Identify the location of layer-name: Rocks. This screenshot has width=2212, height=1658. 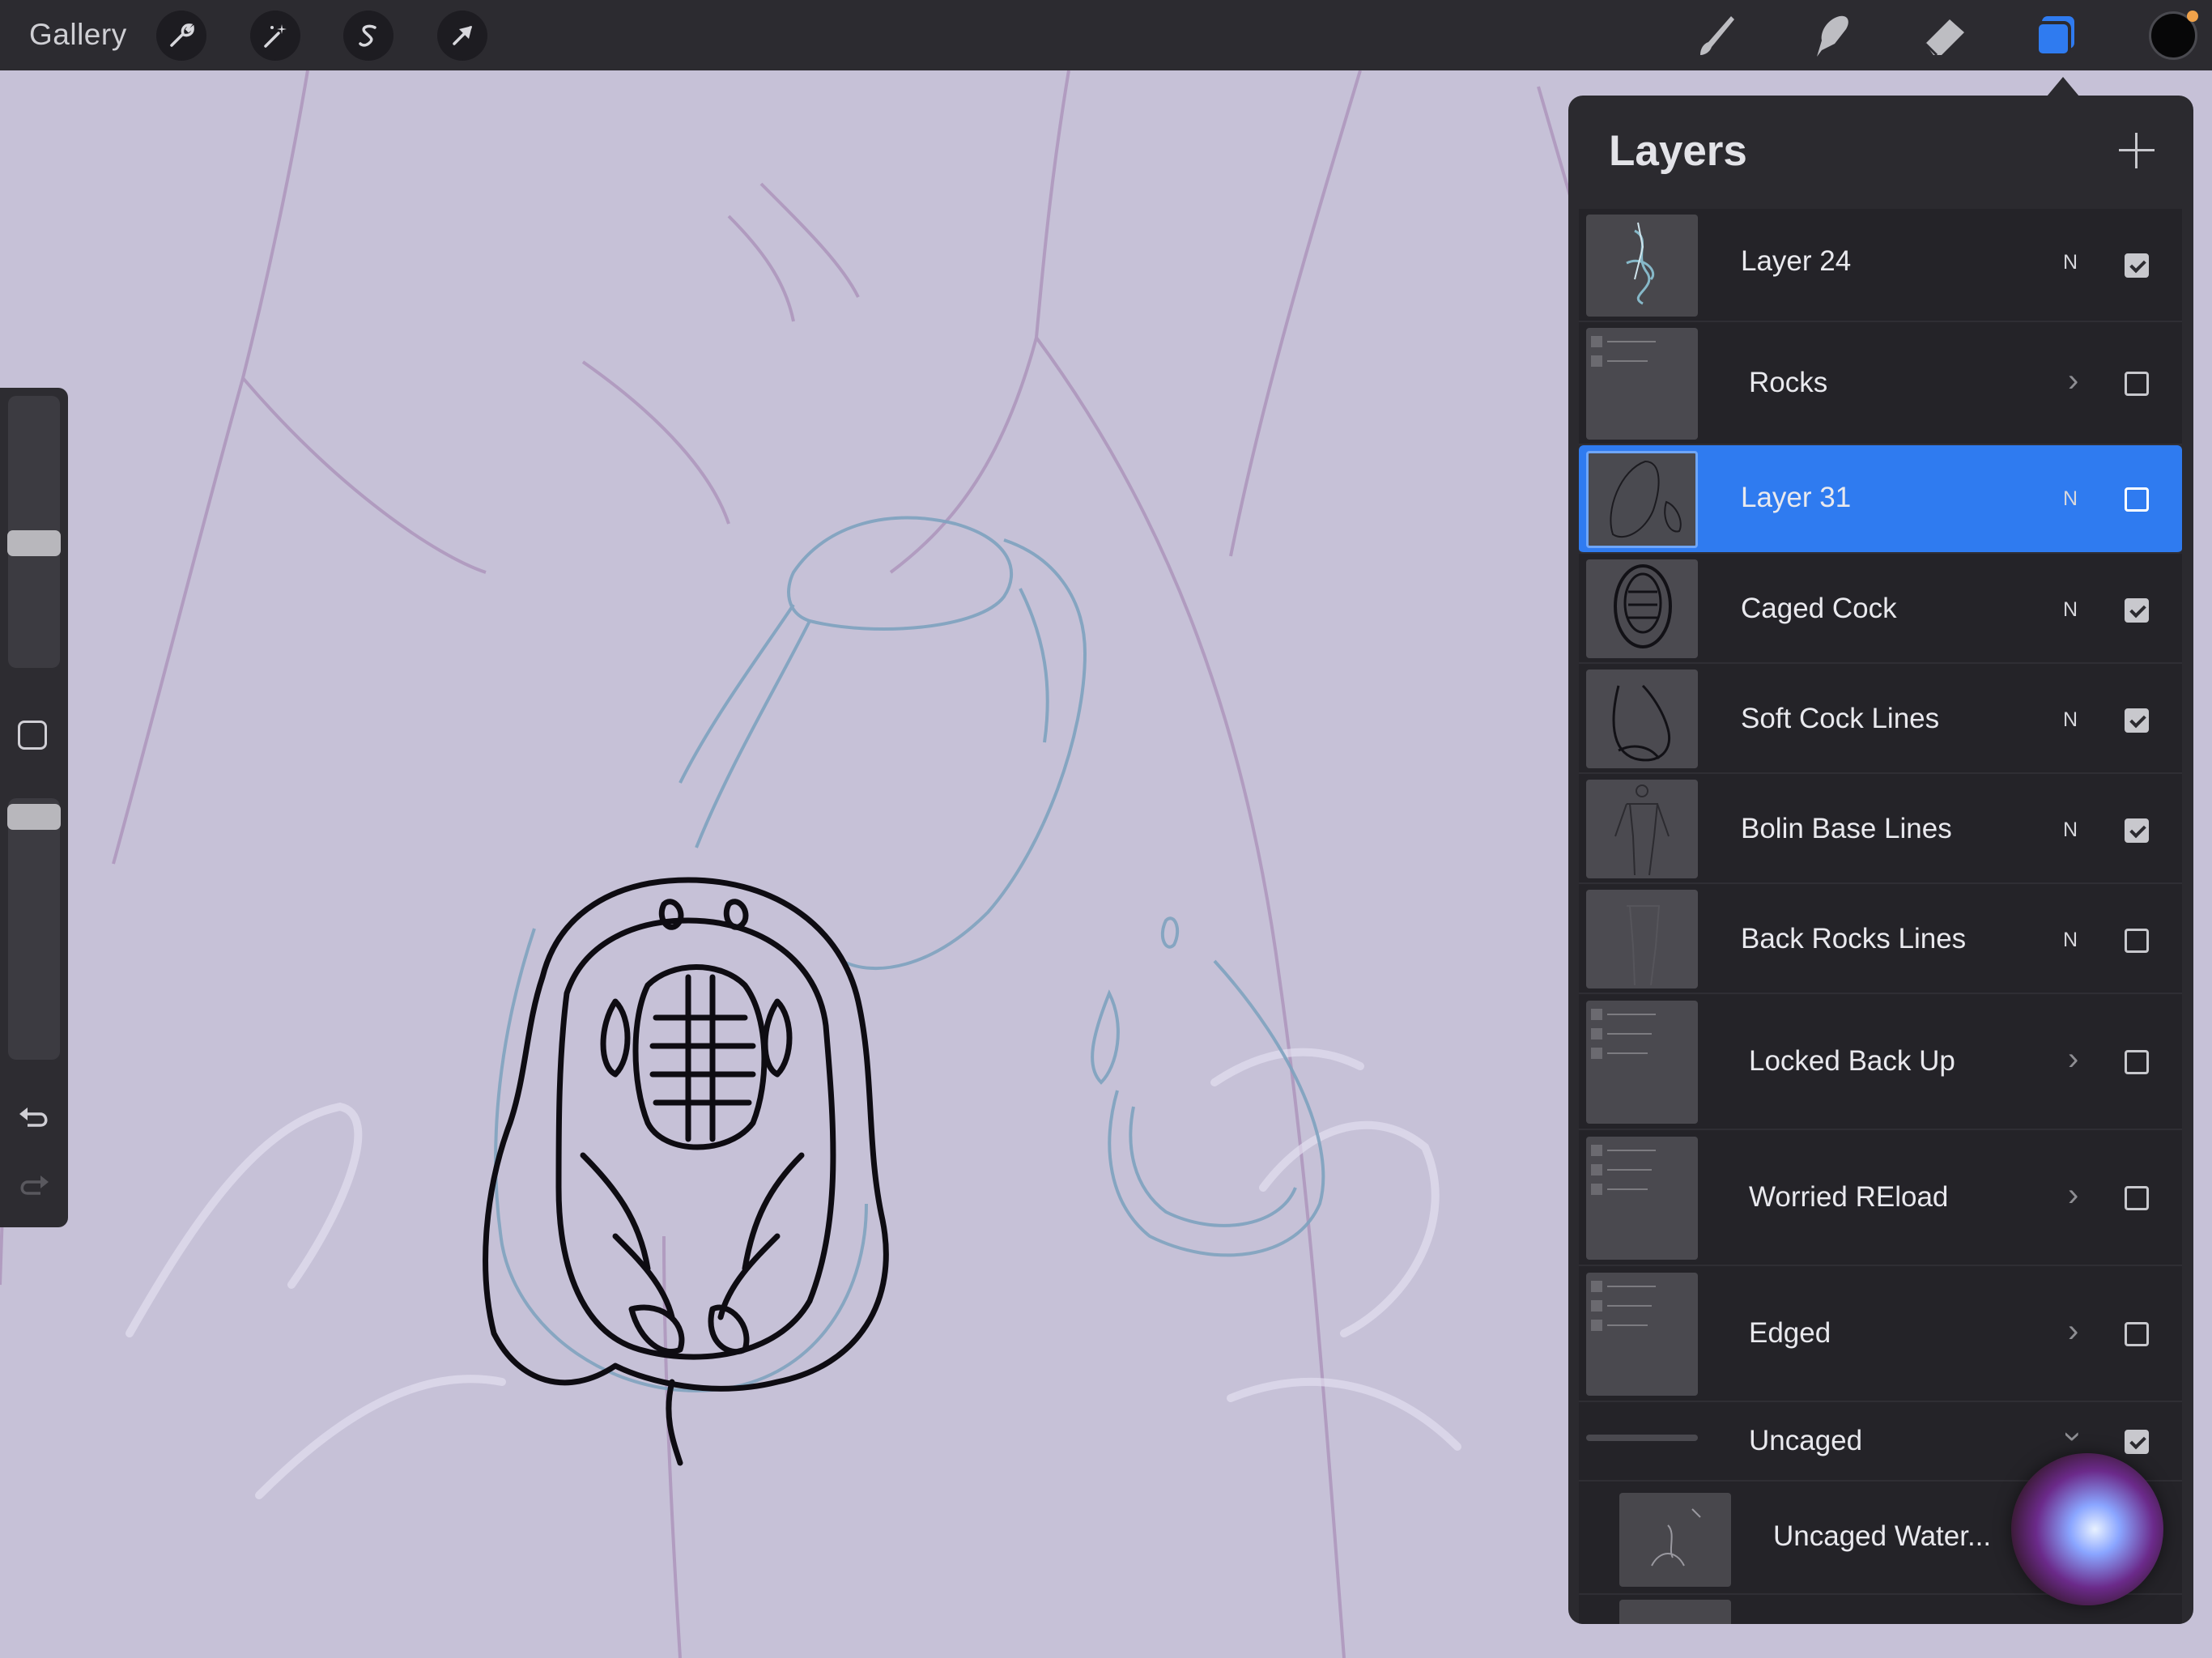
(1789, 382).